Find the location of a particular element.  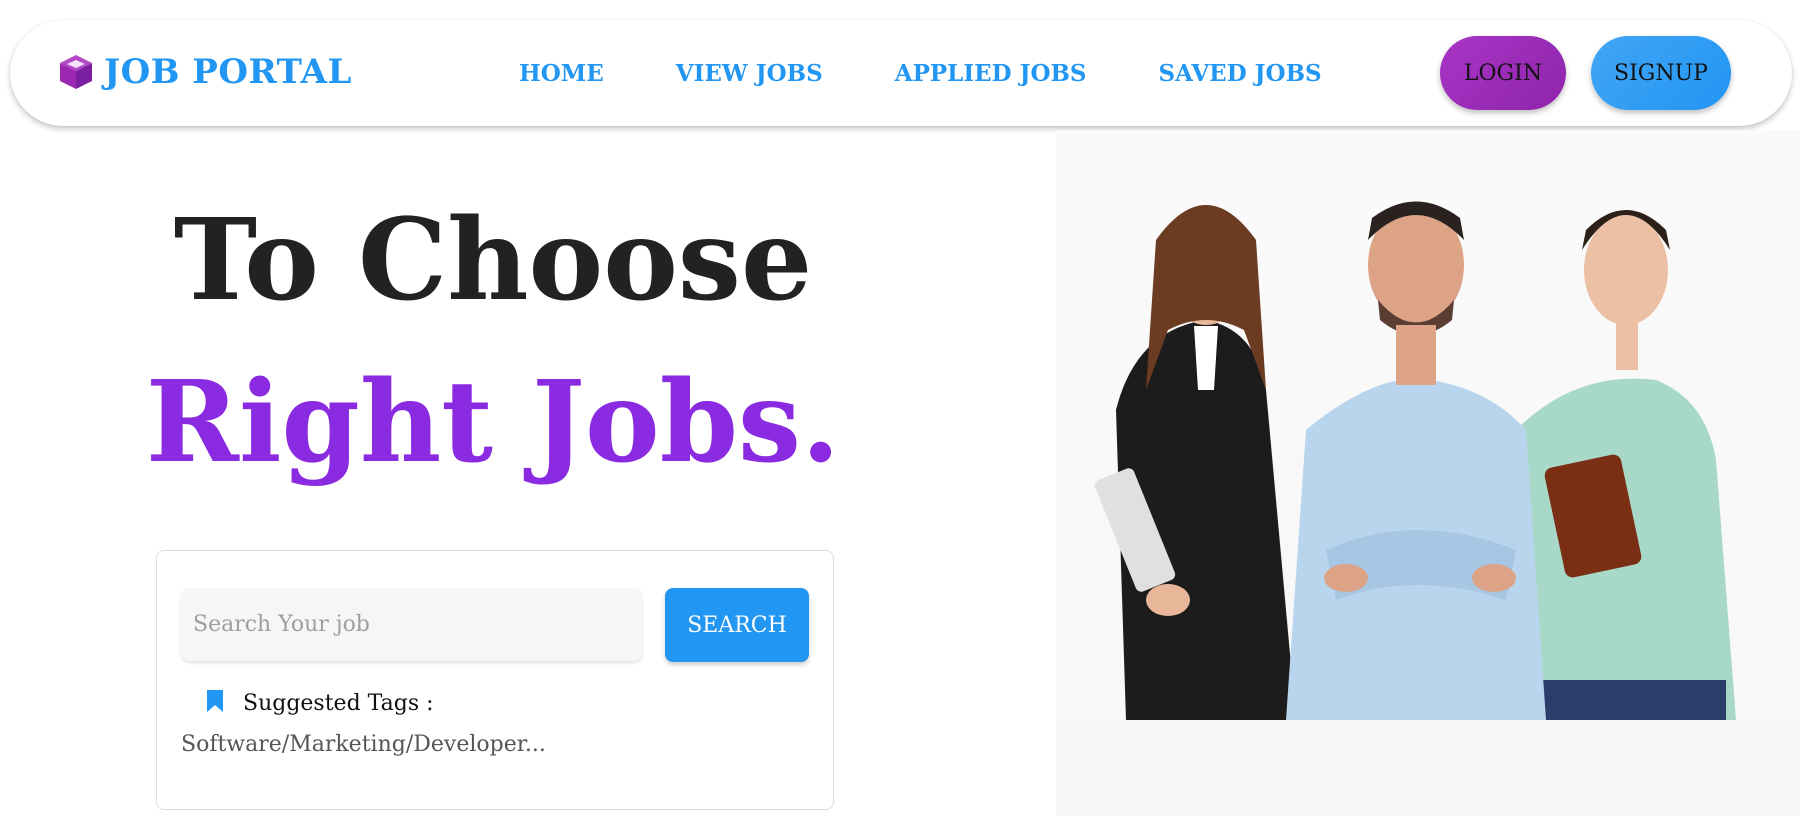

nav-saved-jobs: SAVED JOBS is located at coordinates (1240, 73).